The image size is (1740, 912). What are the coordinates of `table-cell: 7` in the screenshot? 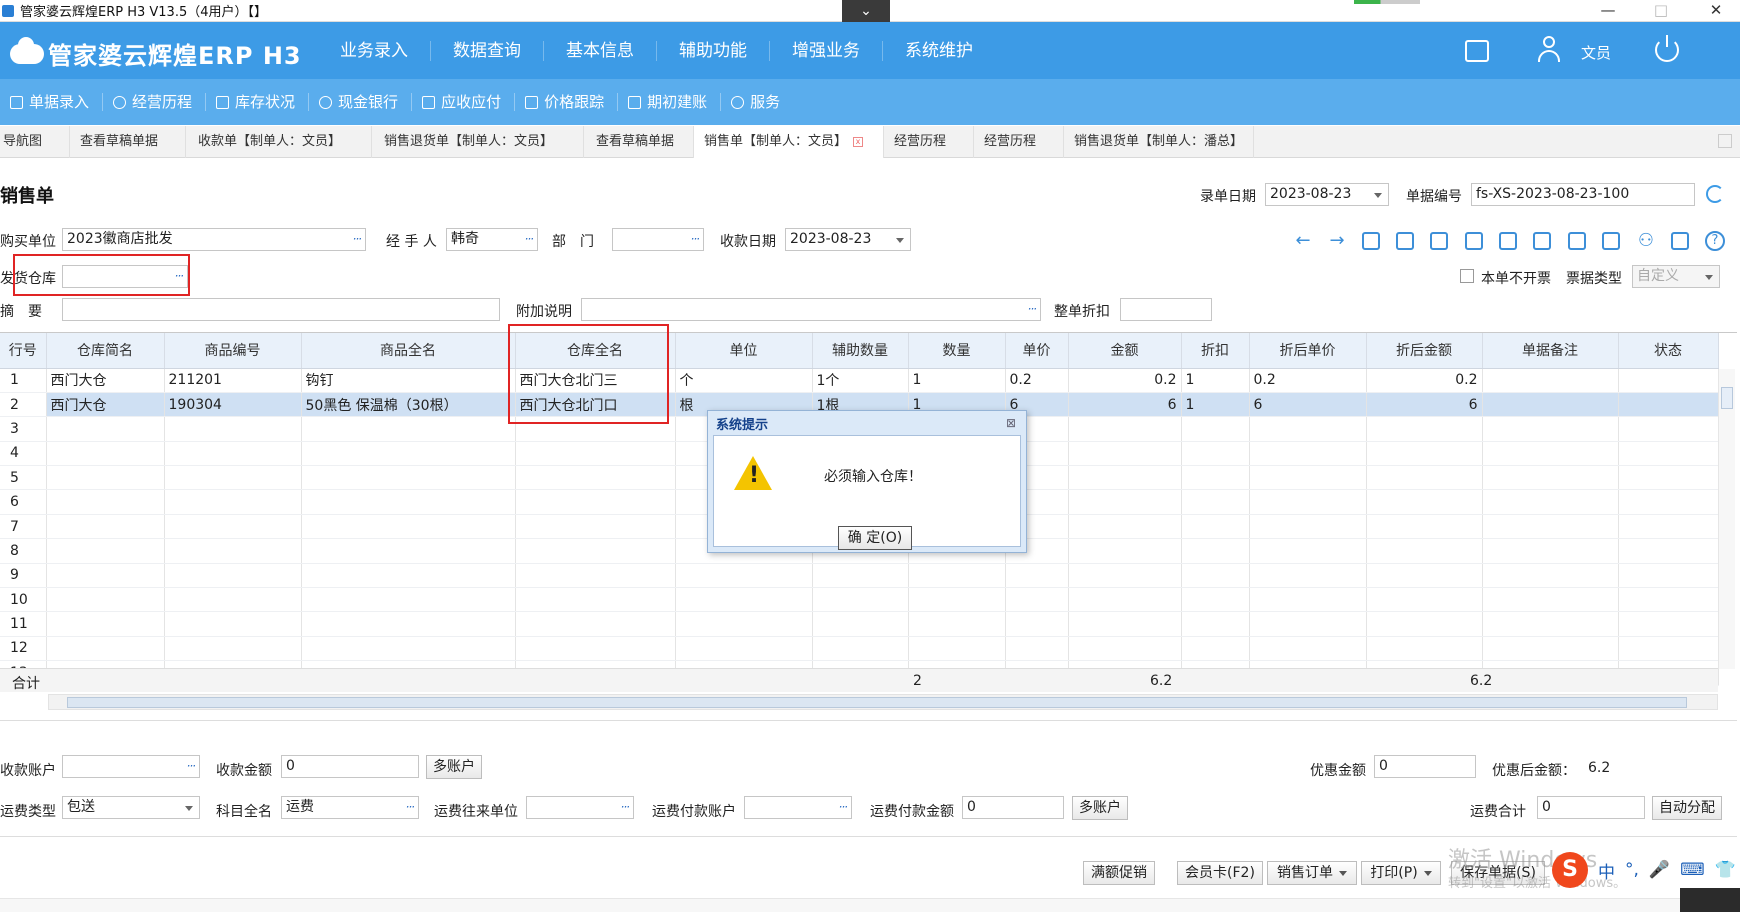 It's located at (23, 527).